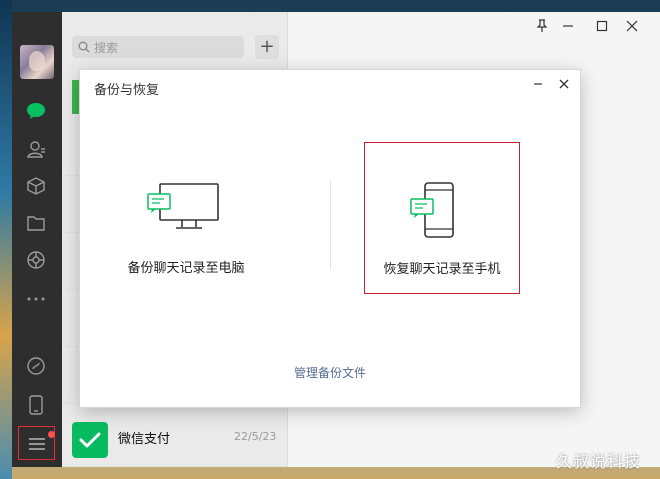 The width and height of the screenshot is (660, 479). Describe the element at coordinates (330, 225) in the screenshot. I see `divider` at that location.